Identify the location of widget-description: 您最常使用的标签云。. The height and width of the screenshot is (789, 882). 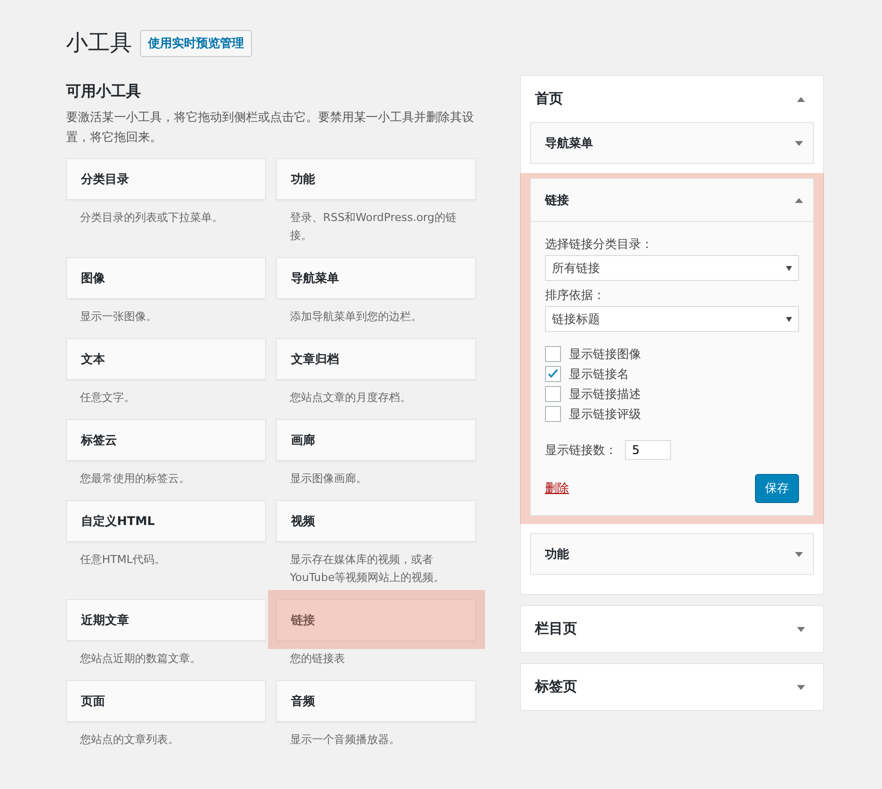
(135, 479).